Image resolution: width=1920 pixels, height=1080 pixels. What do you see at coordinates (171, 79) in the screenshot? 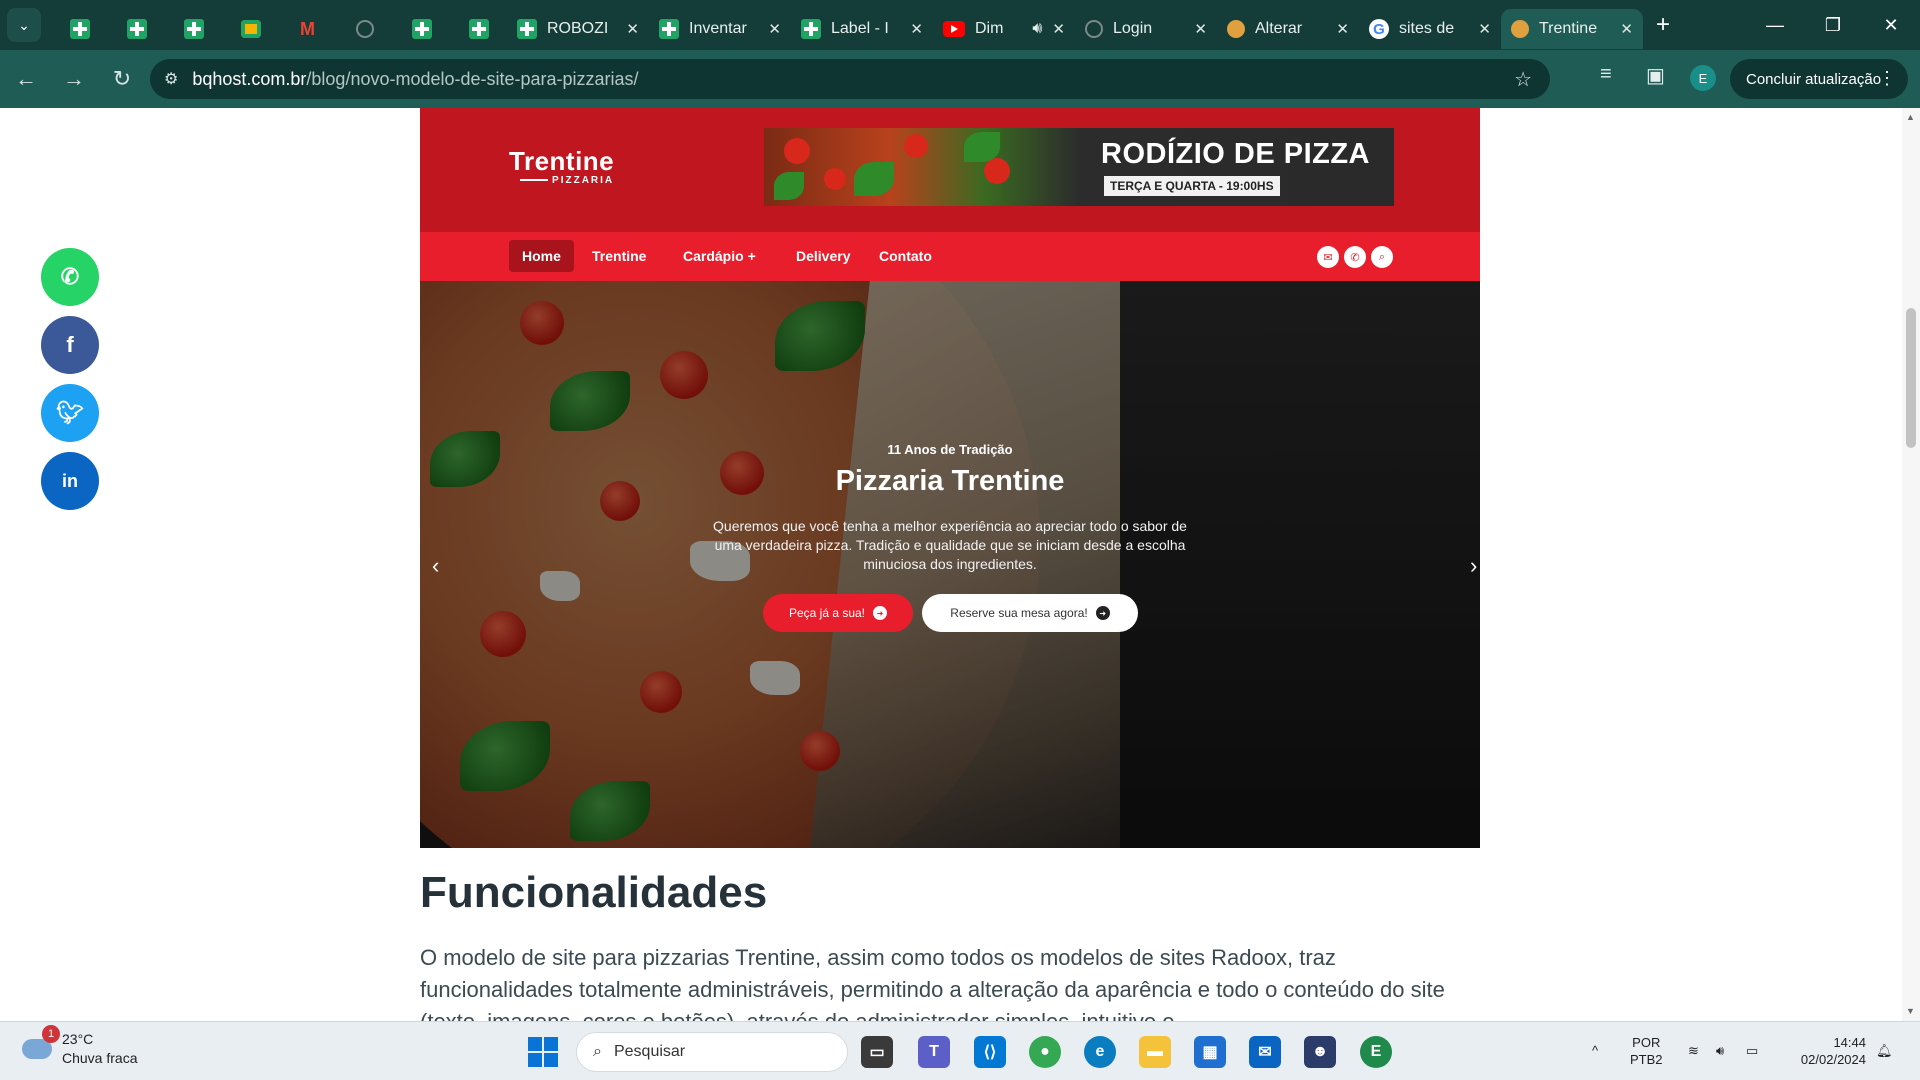
I see `site-info-icon: ⚙` at bounding box center [171, 79].